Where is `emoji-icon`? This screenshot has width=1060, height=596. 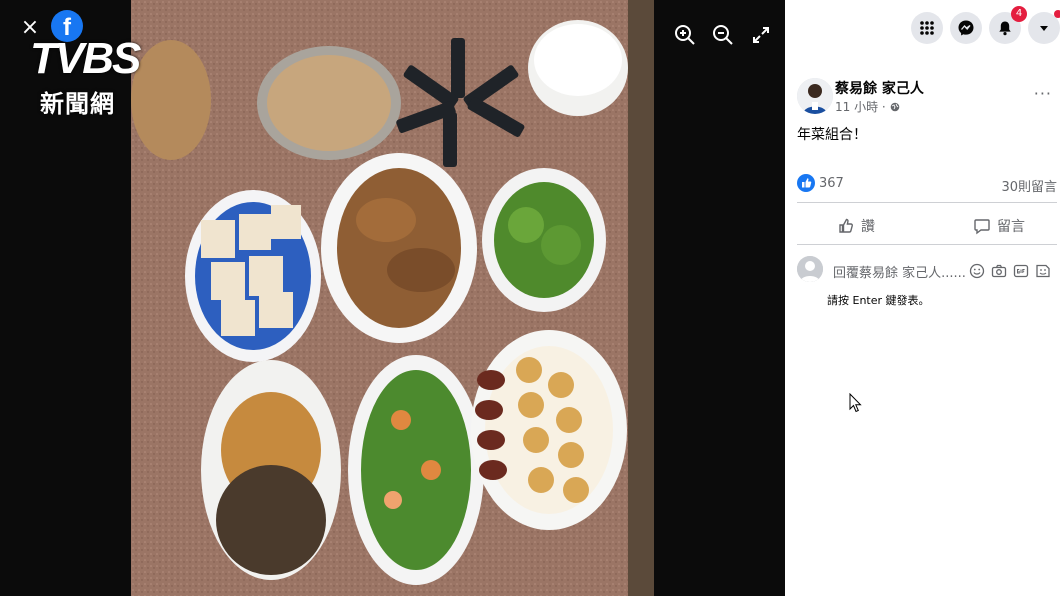 emoji-icon is located at coordinates (977, 271).